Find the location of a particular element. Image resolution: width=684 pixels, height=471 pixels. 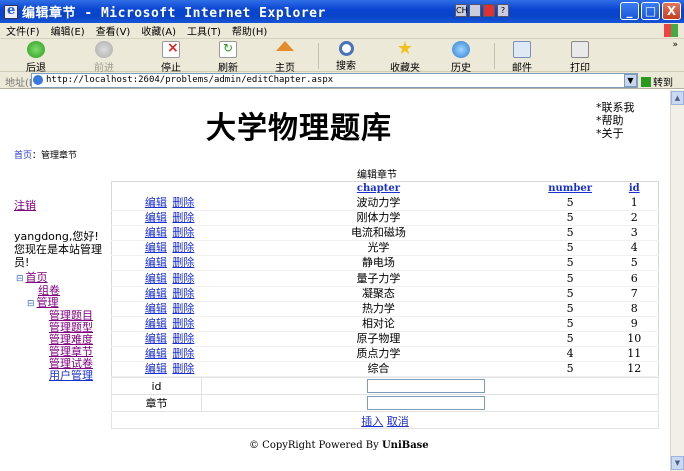

maximize-button: □ is located at coordinates (650, 11).